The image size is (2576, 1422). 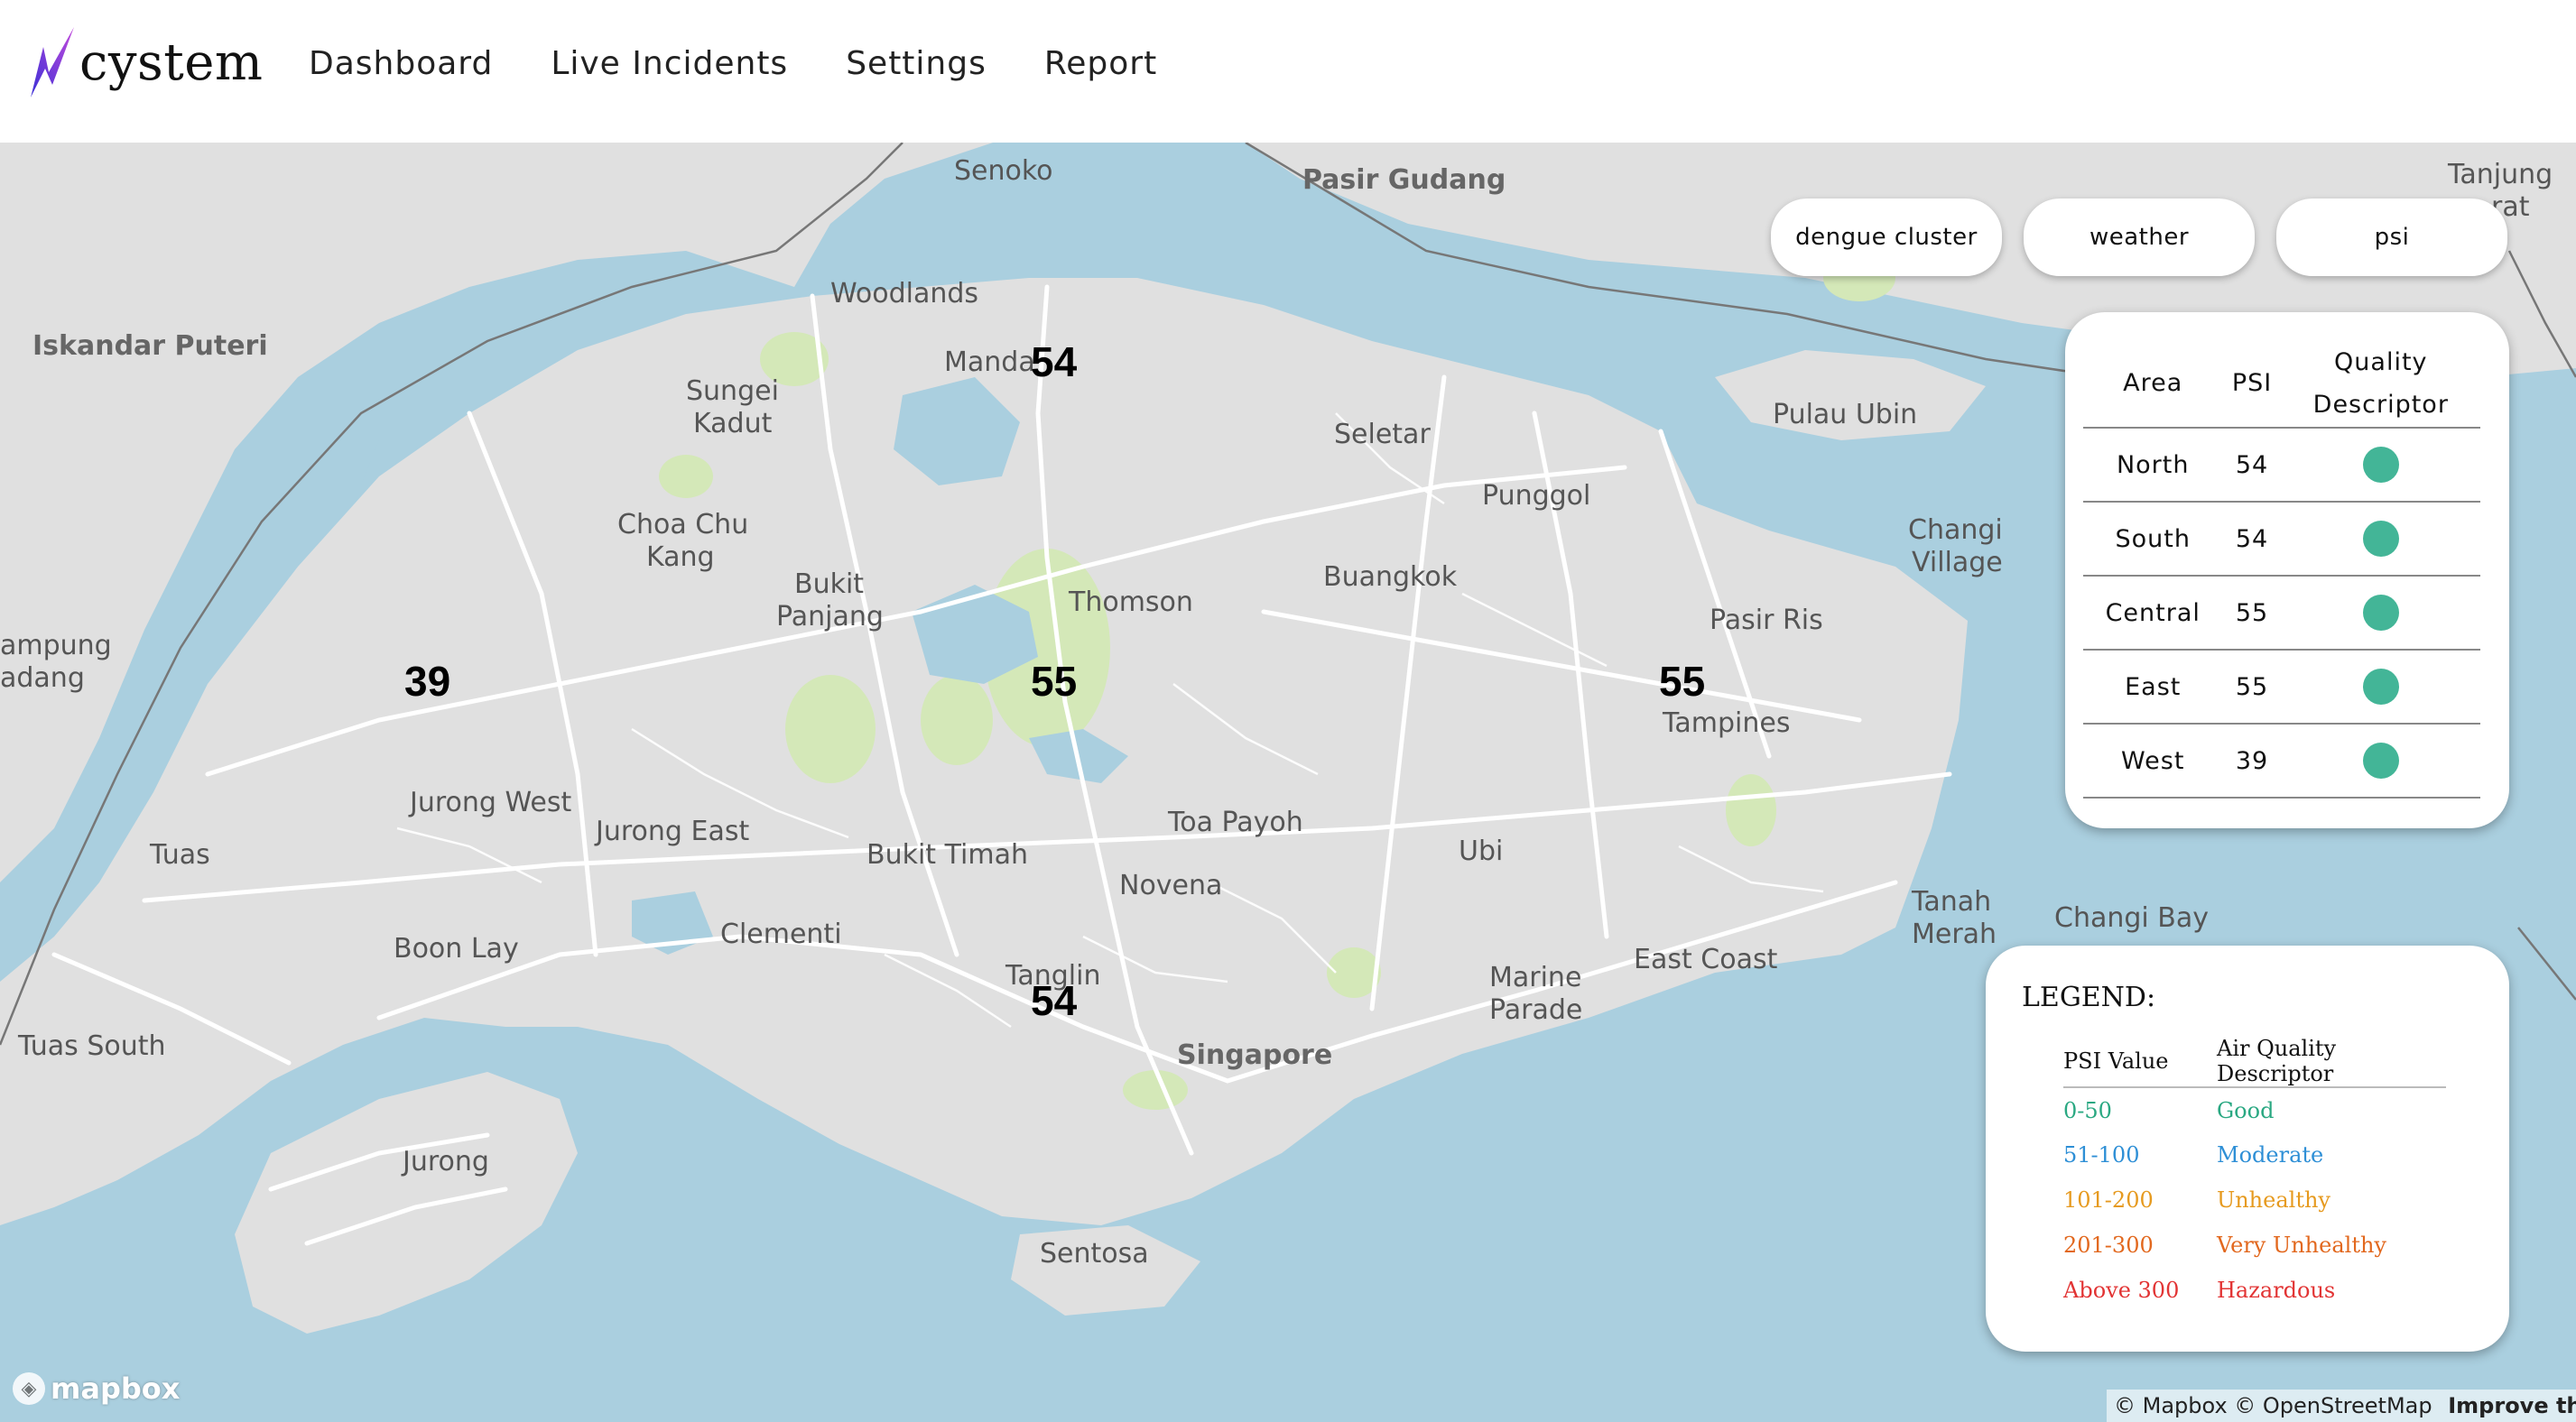 What do you see at coordinates (1171, 885) in the screenshot?
I see `map-label-novena: Novena` at bounding box center [1171, 885].